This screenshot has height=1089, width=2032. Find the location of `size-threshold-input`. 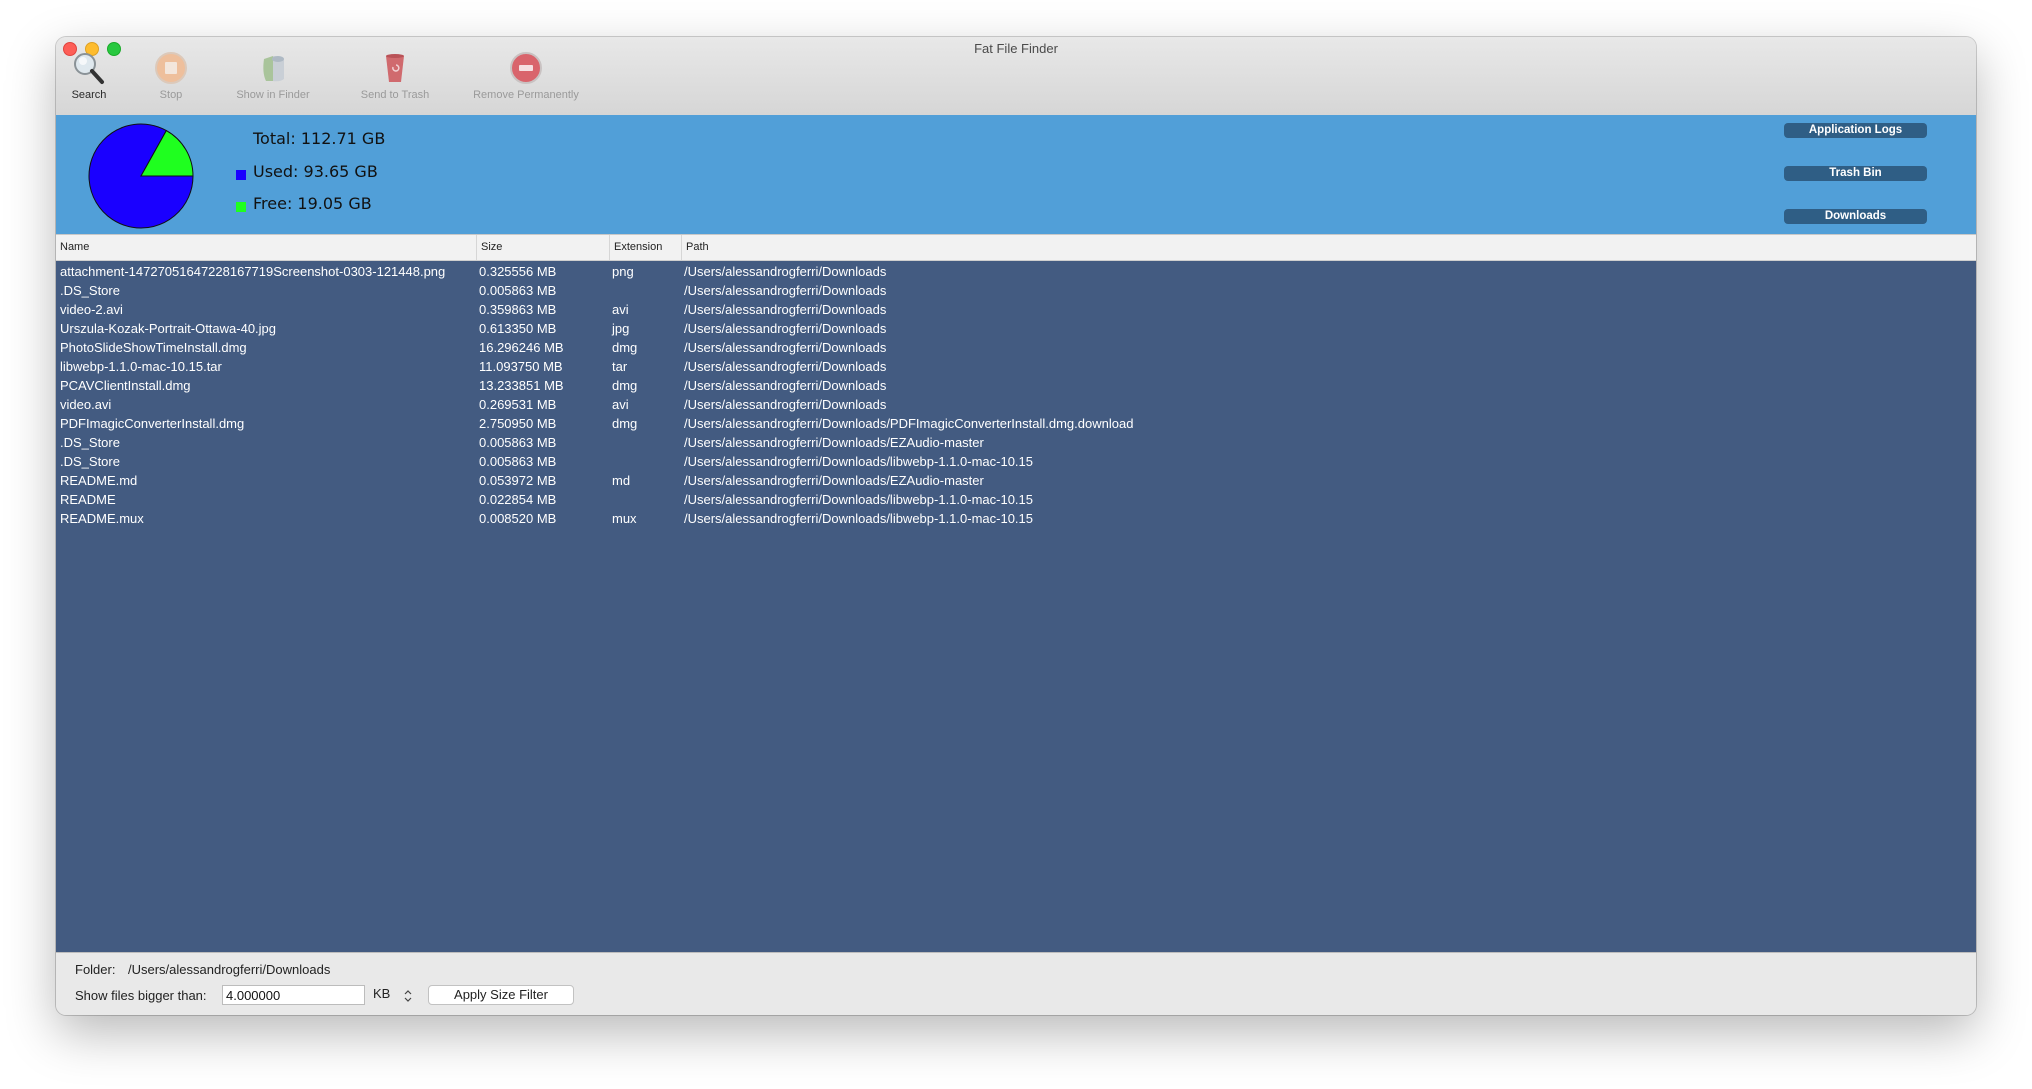

size-threshold-input is located at coordinates (293, 995).